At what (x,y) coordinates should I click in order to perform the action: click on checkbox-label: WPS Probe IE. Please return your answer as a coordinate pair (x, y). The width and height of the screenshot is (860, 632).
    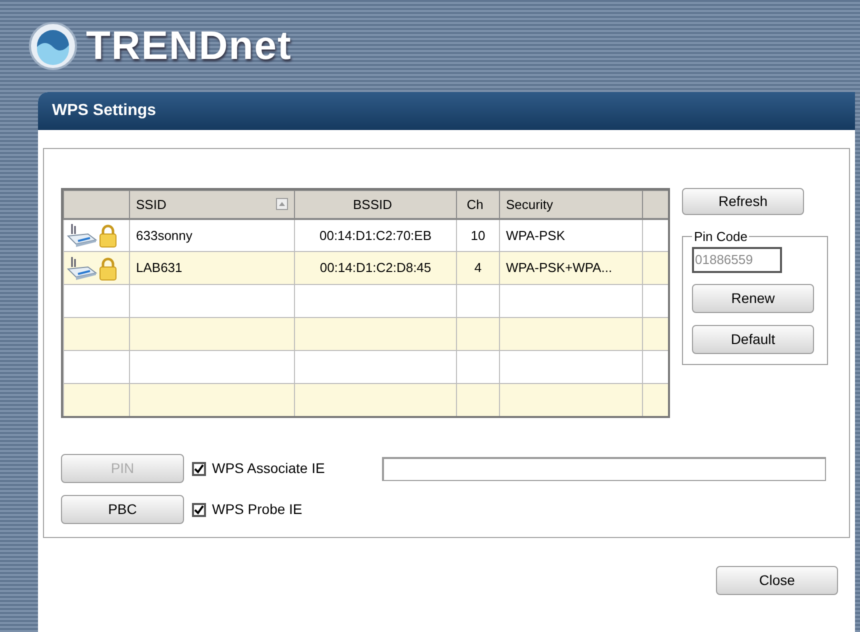
    Looking at the image, I should click on (258, 509).